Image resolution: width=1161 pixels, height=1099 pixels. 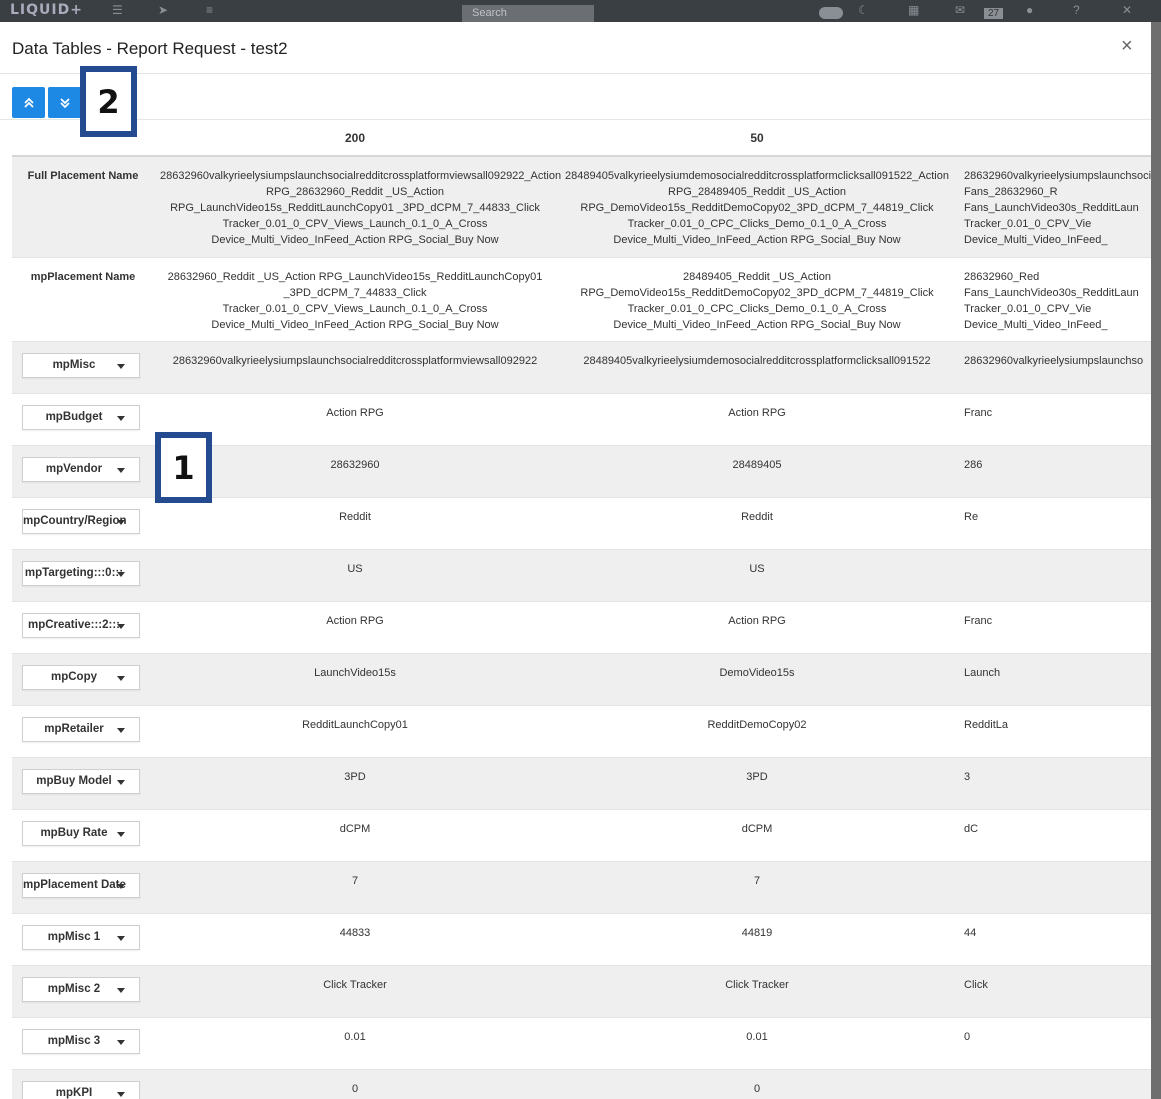 I want to click on scroll-to-bottom-button, so click(x=64, y=102).